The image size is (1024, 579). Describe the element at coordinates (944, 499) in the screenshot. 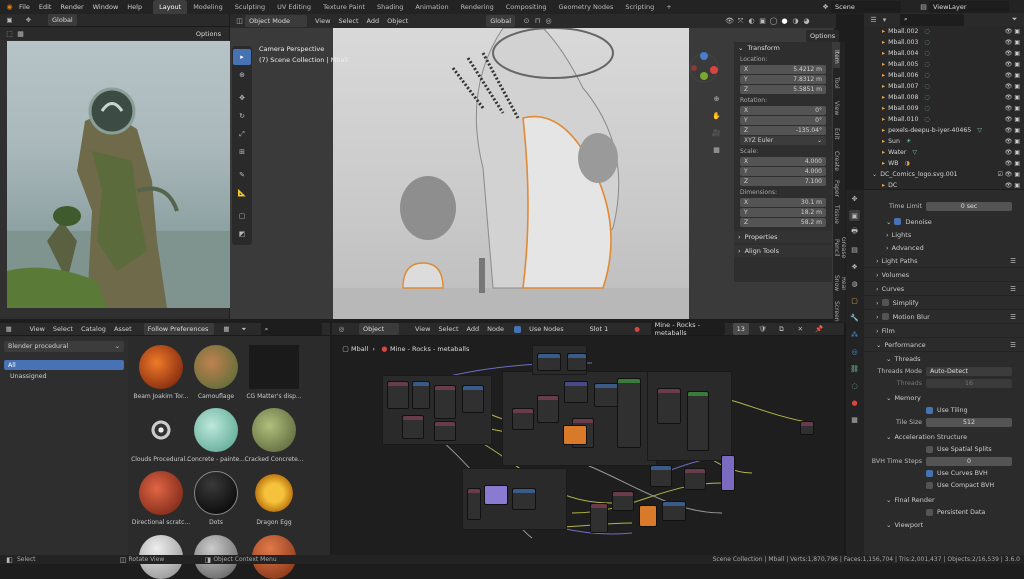

I see `final-render-subpanel: ⌄ Final Render` at that location.